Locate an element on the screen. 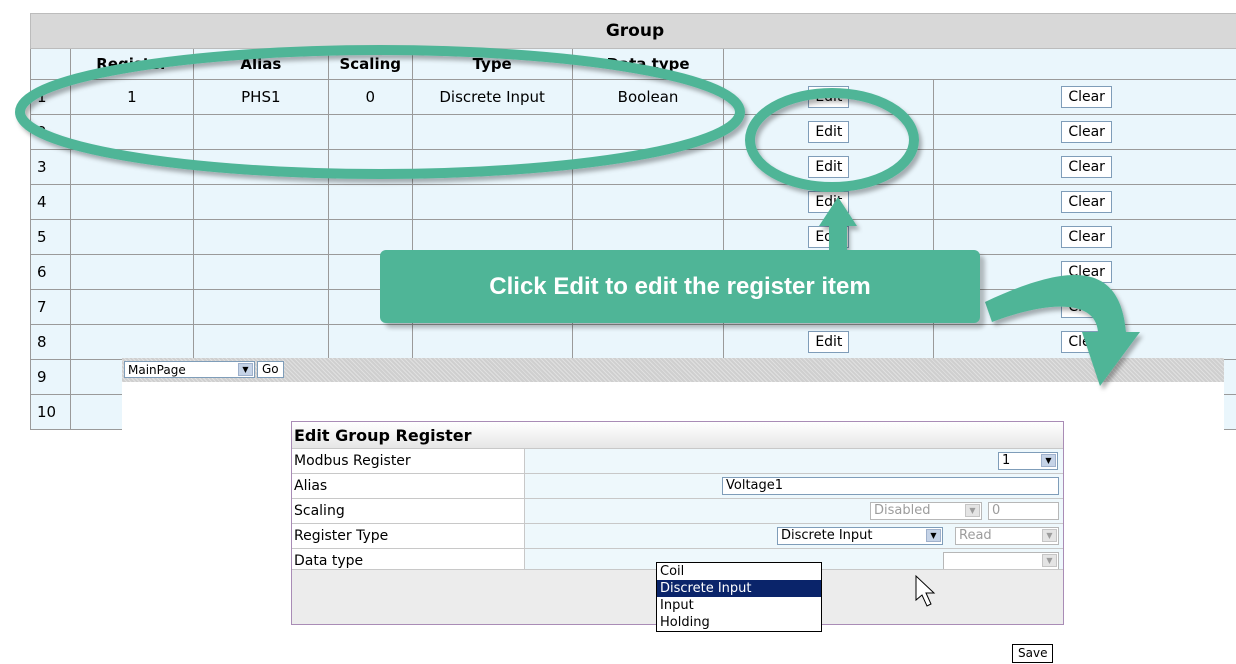 The width and height of the screenshot is (1236, 664). nav-bar: MainPage ▼ Go is located at coordinates (673, 370).